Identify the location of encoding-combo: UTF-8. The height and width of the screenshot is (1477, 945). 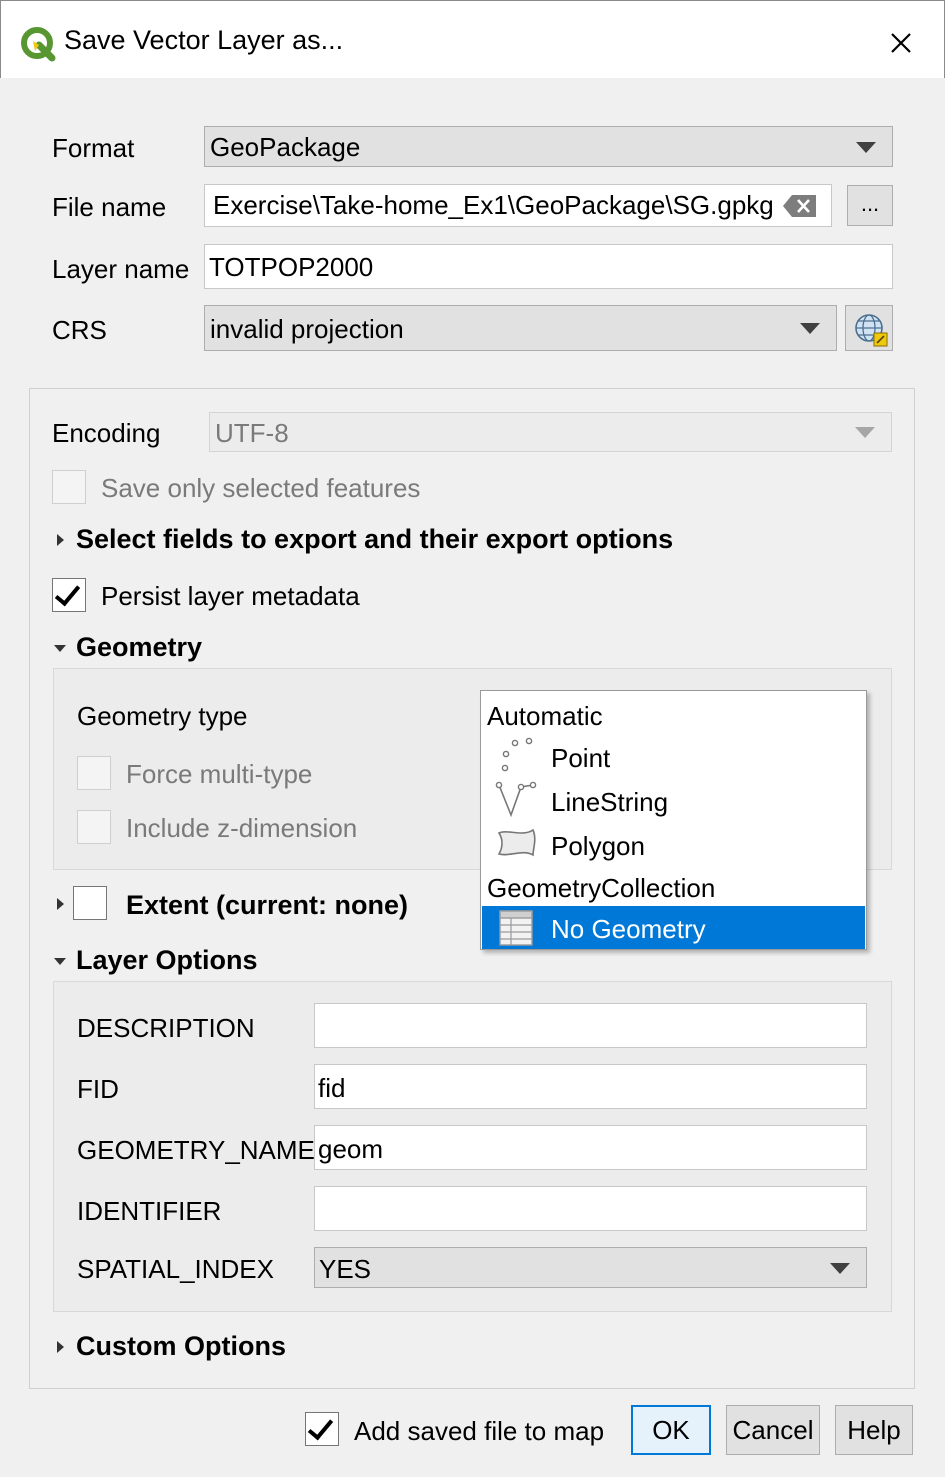
(550, 432).